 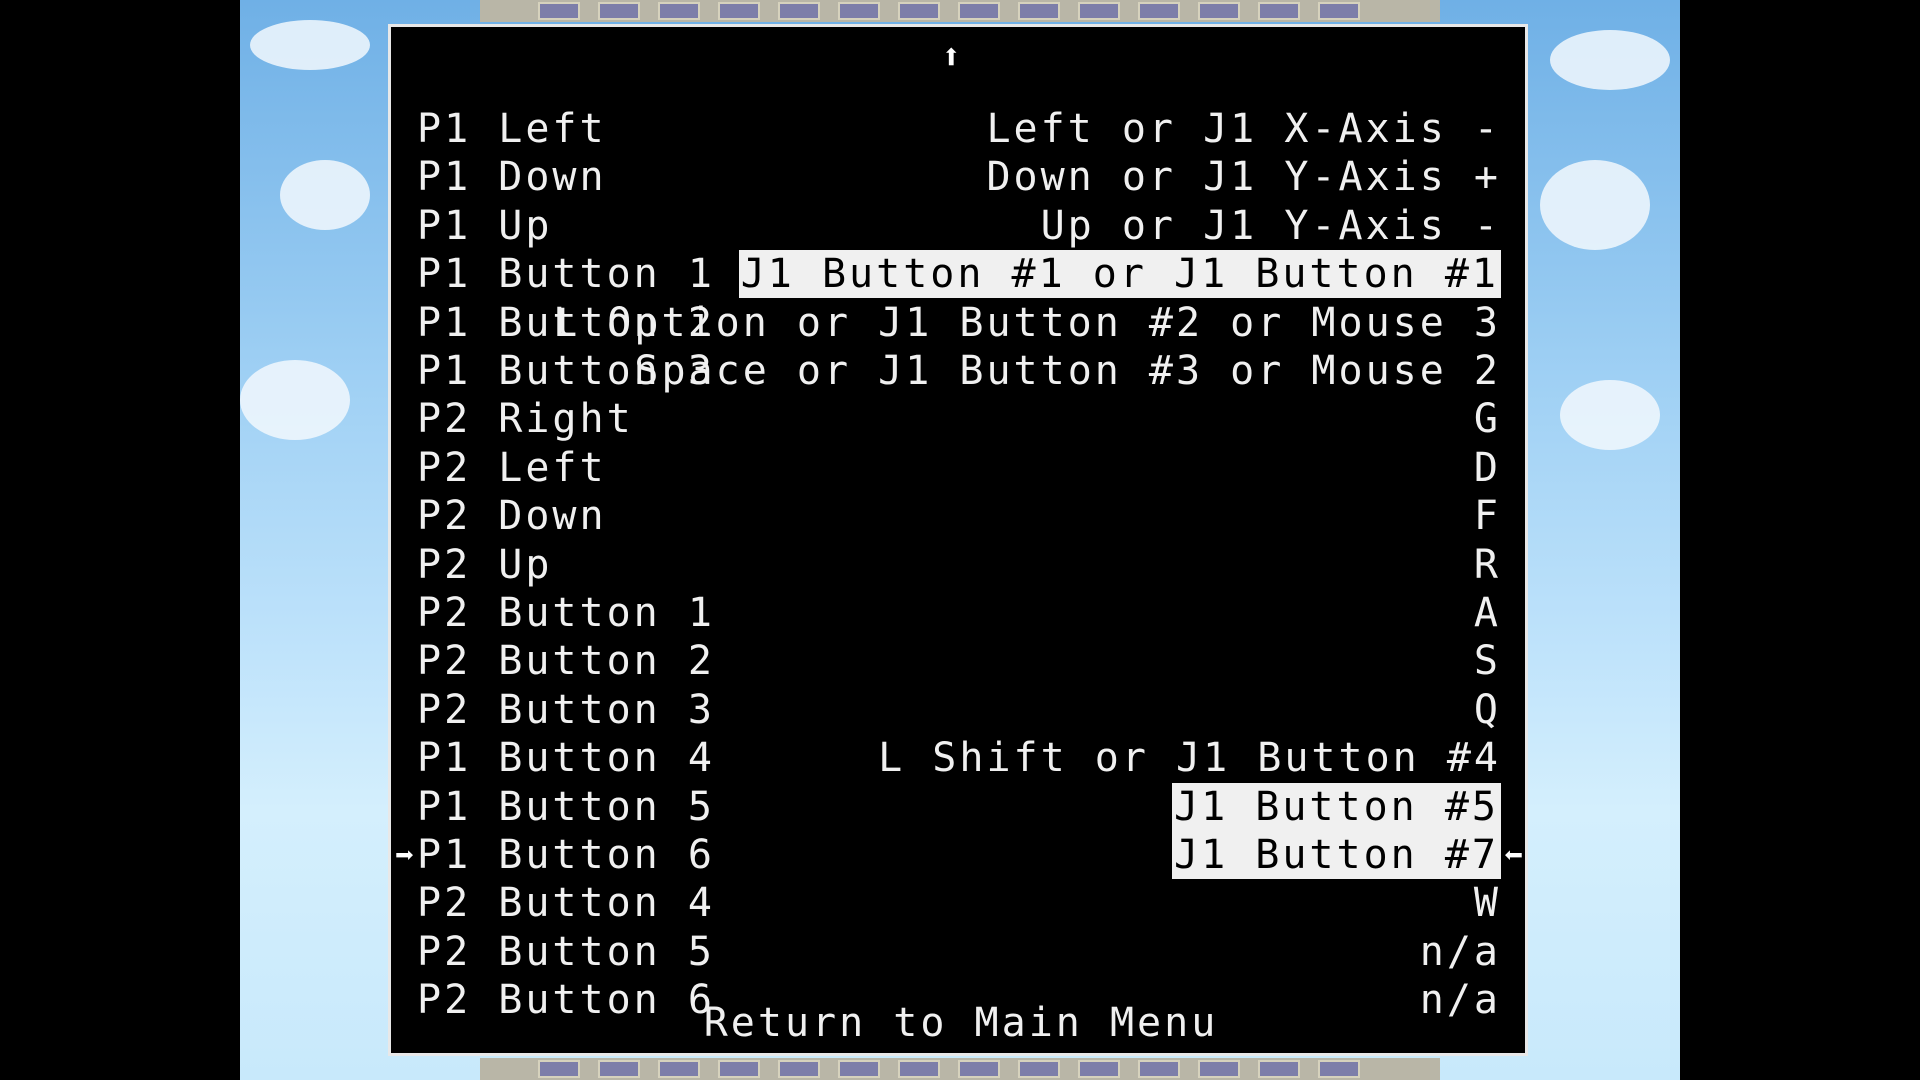 I want to click on binding-row: P2 Button 5 n/a, so click(x=961, y=952).